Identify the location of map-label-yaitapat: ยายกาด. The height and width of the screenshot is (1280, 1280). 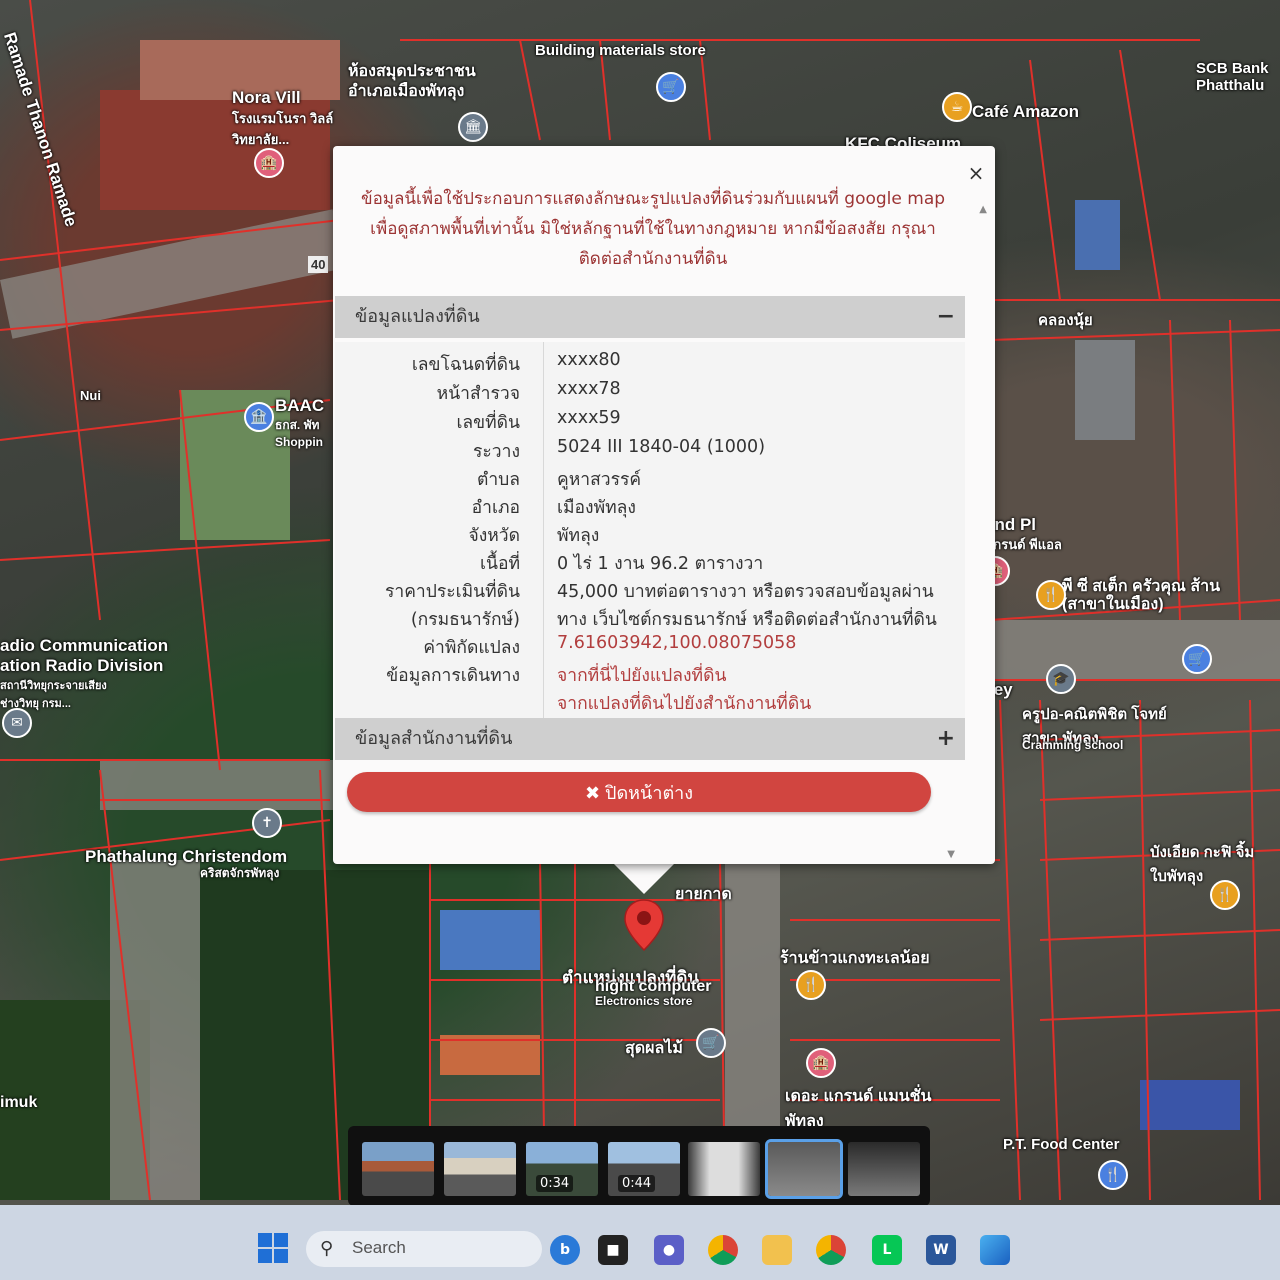
(703, 894).